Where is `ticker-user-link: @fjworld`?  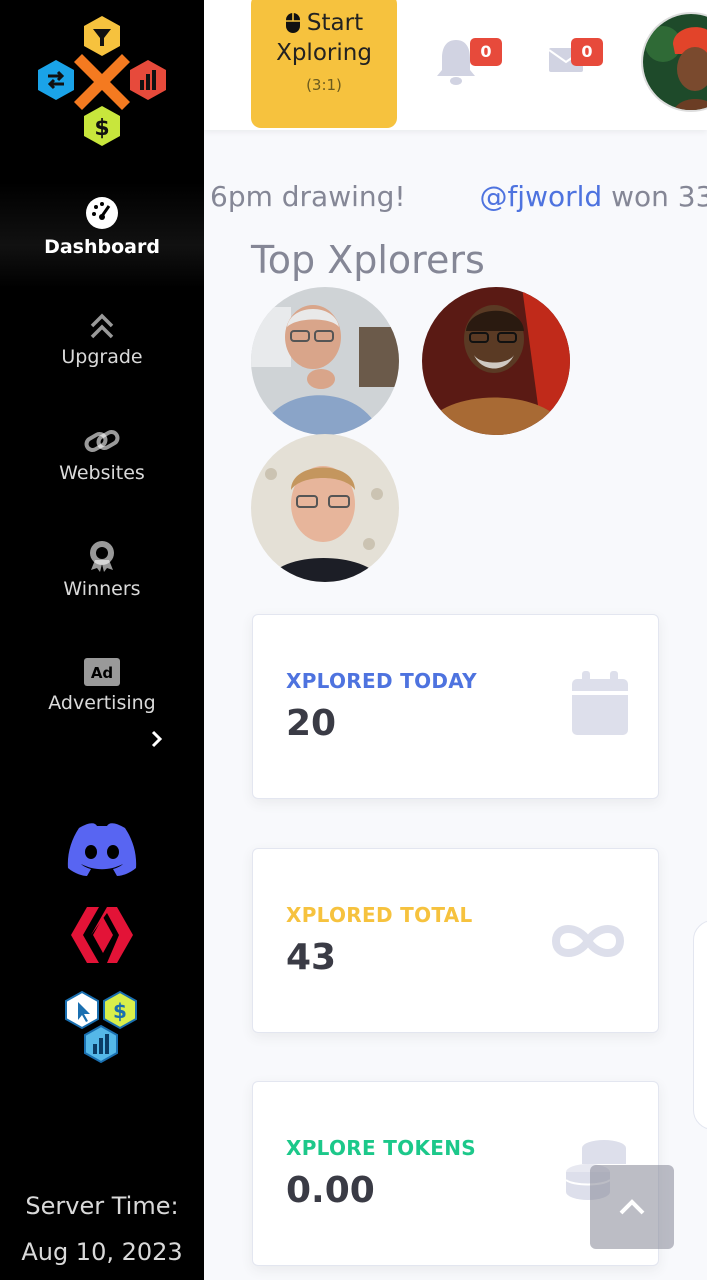 ticker-user-link: @fjworld is located at coordinates (540, 196).